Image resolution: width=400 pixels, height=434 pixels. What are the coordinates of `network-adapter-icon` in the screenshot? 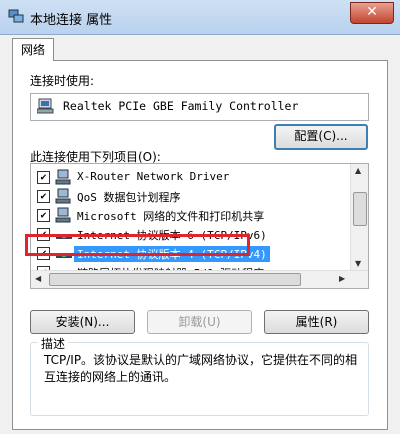 It's located at (45, 106).